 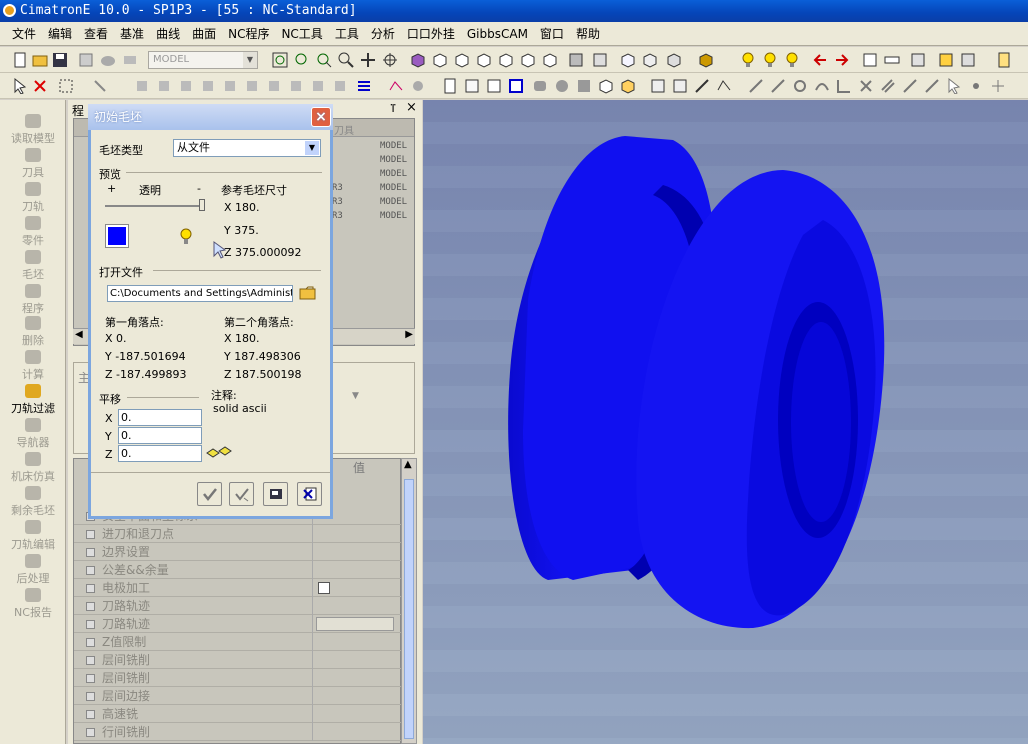 What do you see at coordinates (364, 86) in the screenshot?
I see `list-icon` at bounding box center [364, 86].